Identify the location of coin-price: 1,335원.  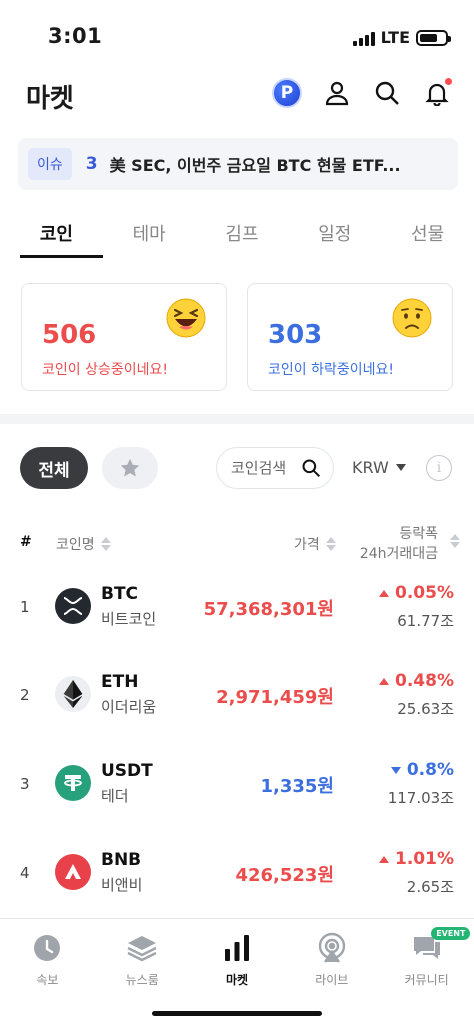
(297, 786).